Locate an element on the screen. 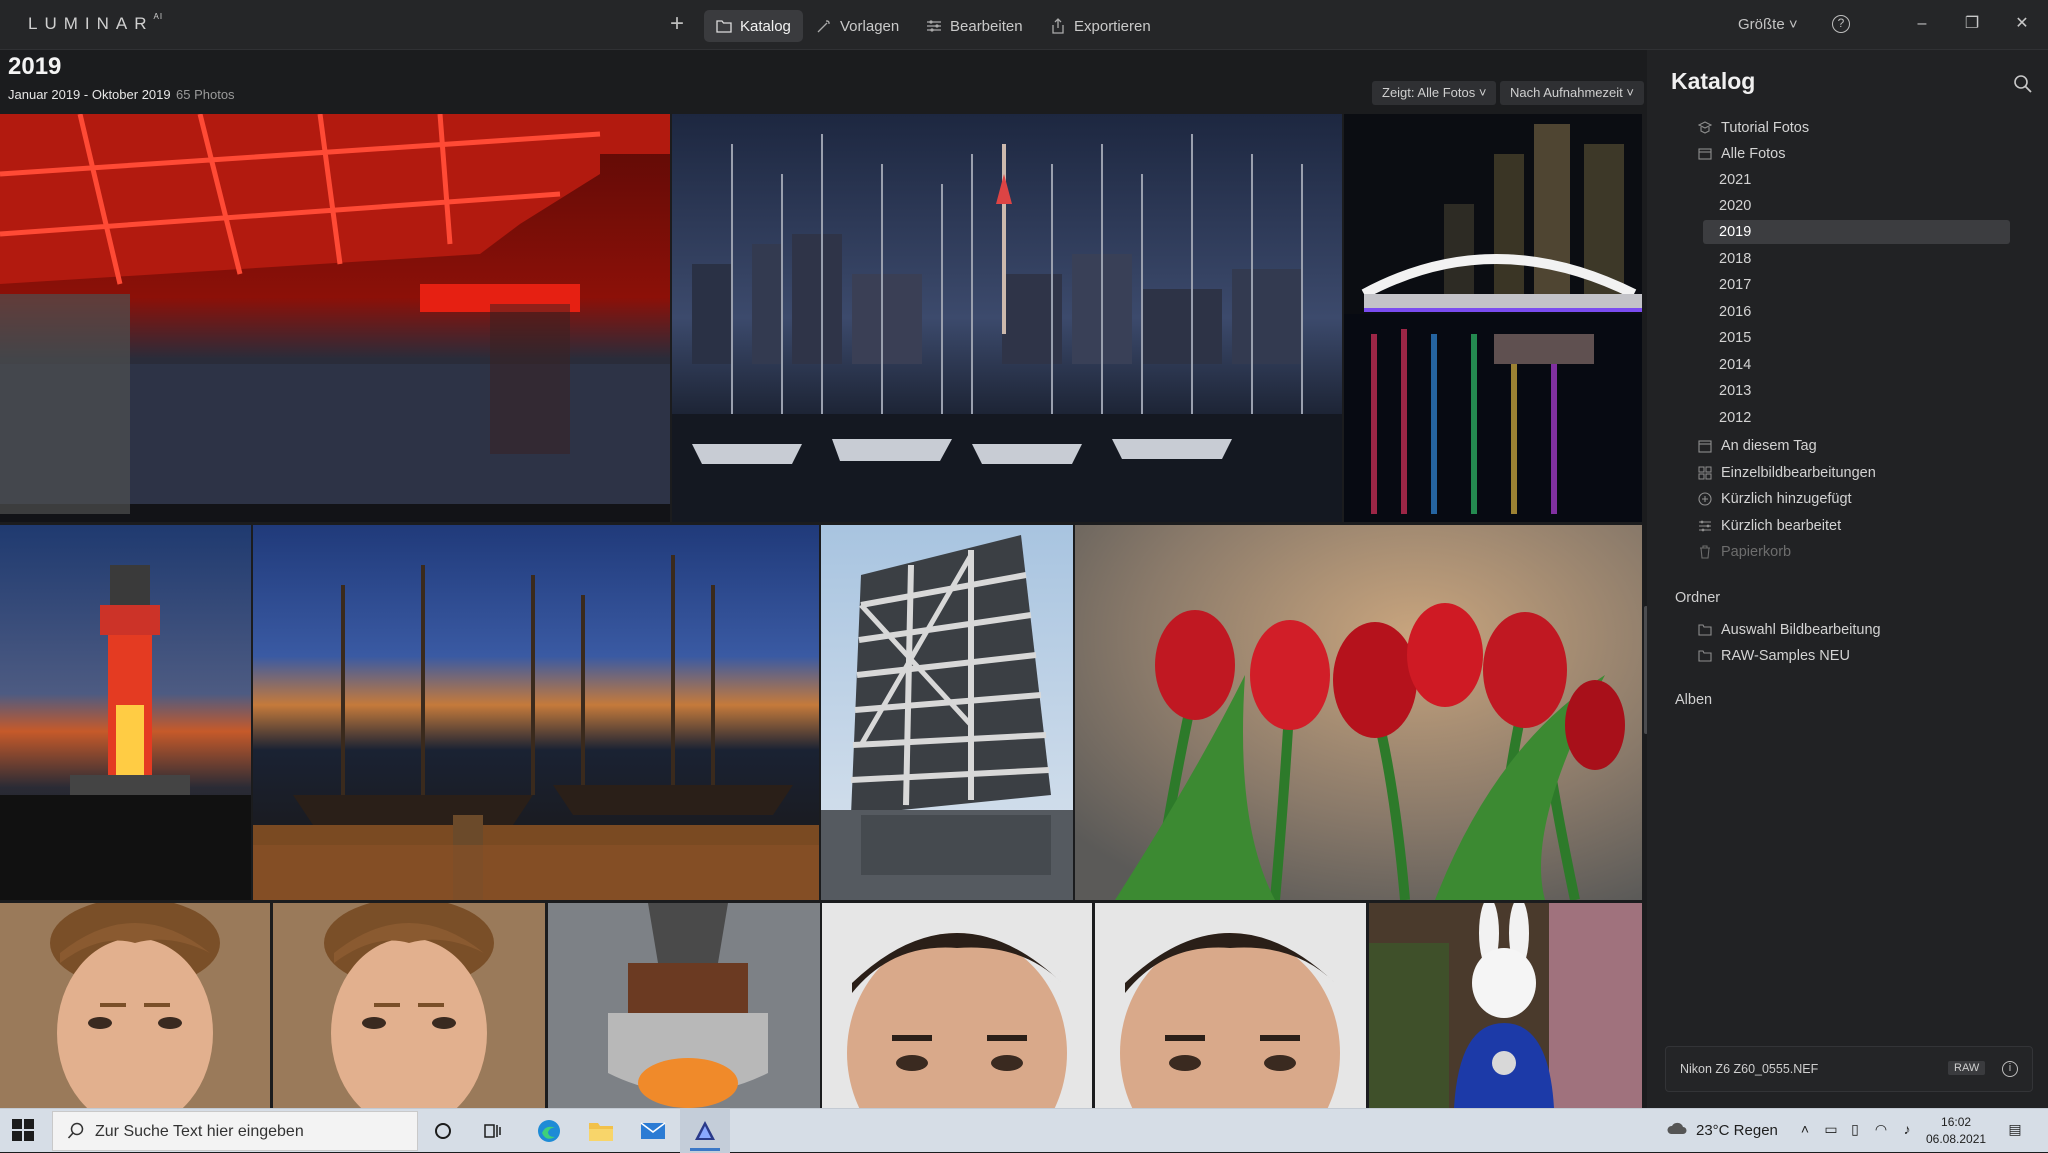  page-title: 2019 is located at coordinates (35, 66).